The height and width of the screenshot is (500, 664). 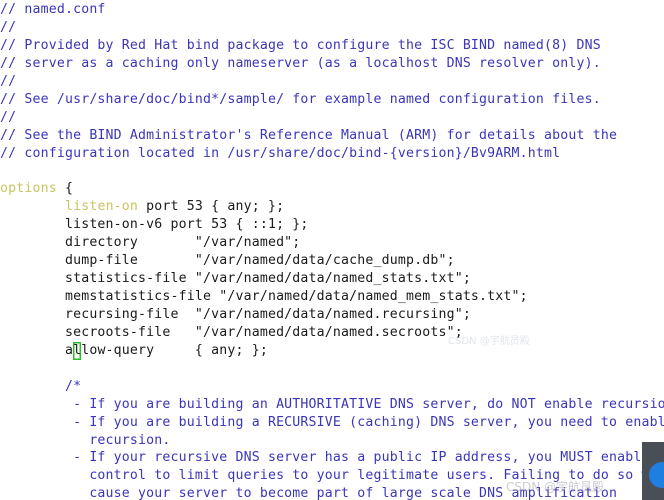 What do you see at coordinates (77, 351) in the screenshot?
I see `text-cursor: l` at bounding box center [77, 351].